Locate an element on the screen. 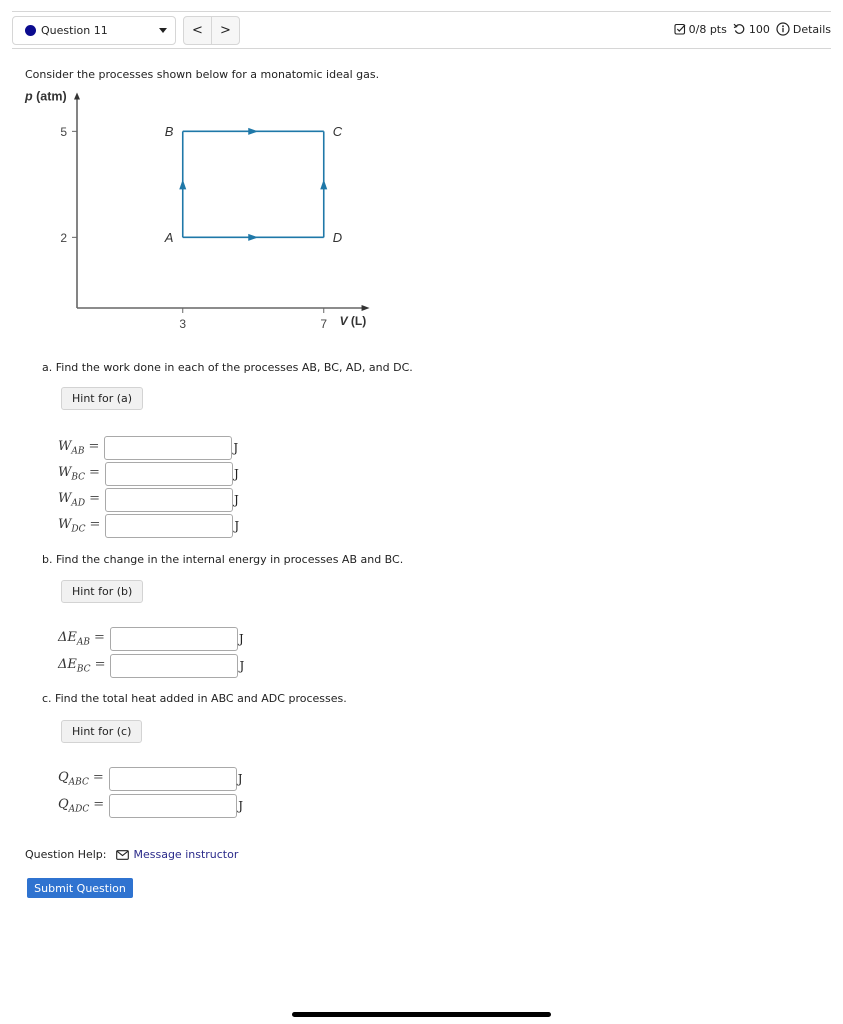 Image resolution: width=843 pixels, height=1024 pixels. answer-row-w-ab: WAB = J is located at coordinates (148, 448).